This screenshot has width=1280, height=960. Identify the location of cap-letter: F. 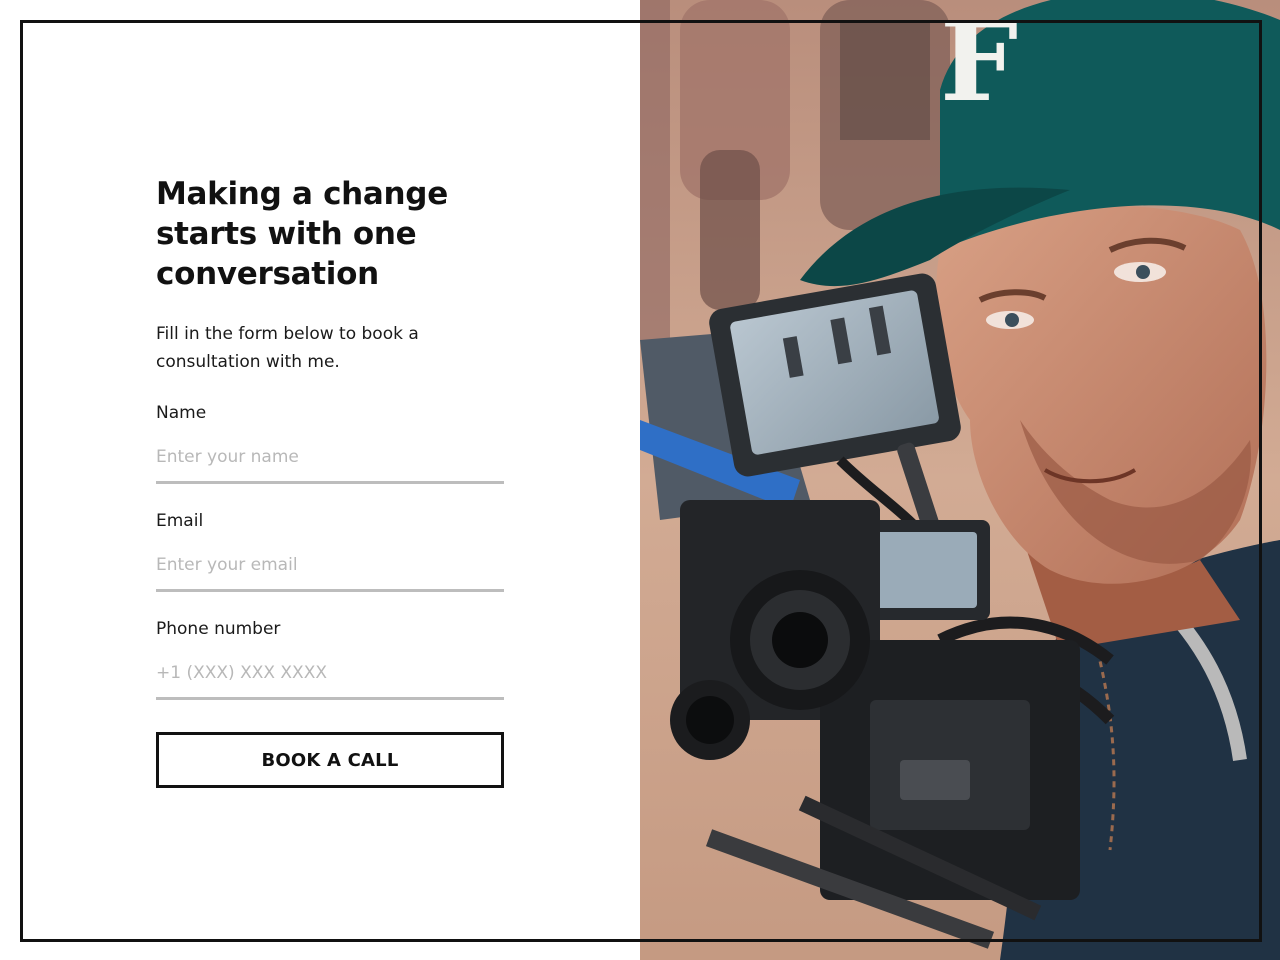
(979, 63).